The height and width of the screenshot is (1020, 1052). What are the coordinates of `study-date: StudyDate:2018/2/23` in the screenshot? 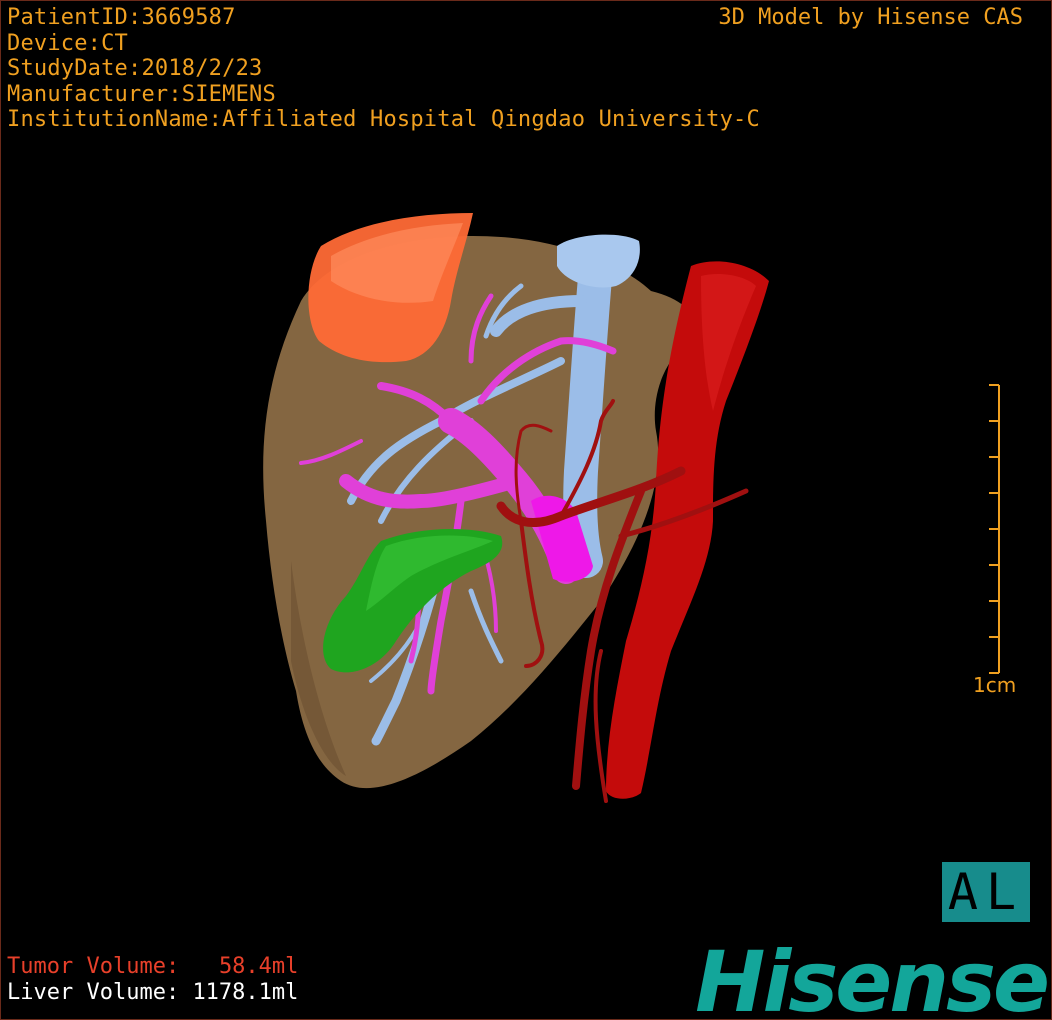 It's located at (135, 68).